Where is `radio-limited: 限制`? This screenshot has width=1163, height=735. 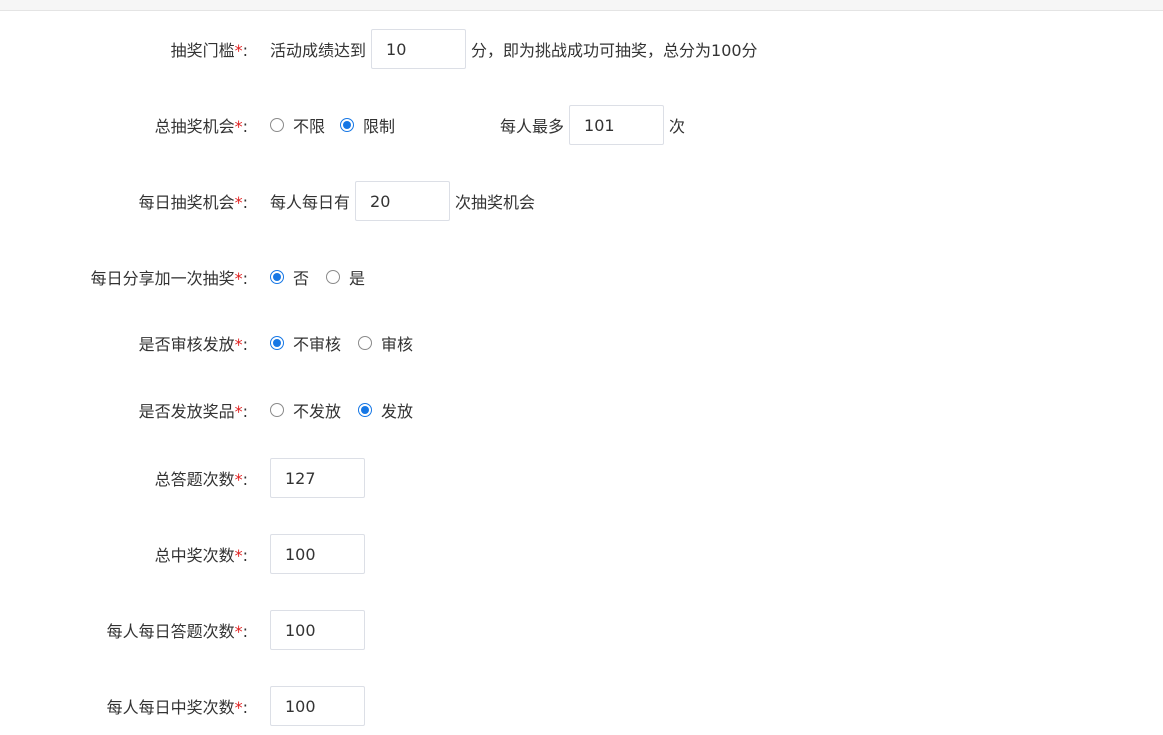
radio-limited: 限制 is located at coordinates (367, 125).